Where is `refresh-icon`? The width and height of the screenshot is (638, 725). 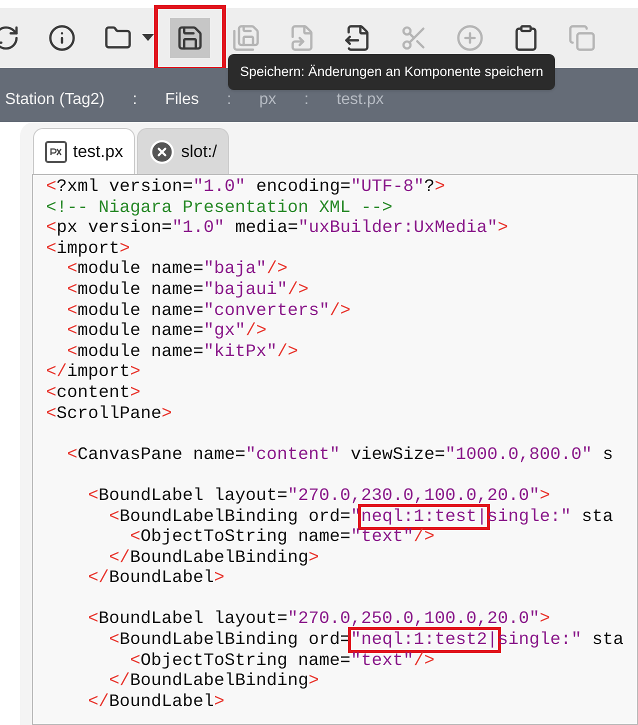
refresh-icon is located at coordinates (10, 38).